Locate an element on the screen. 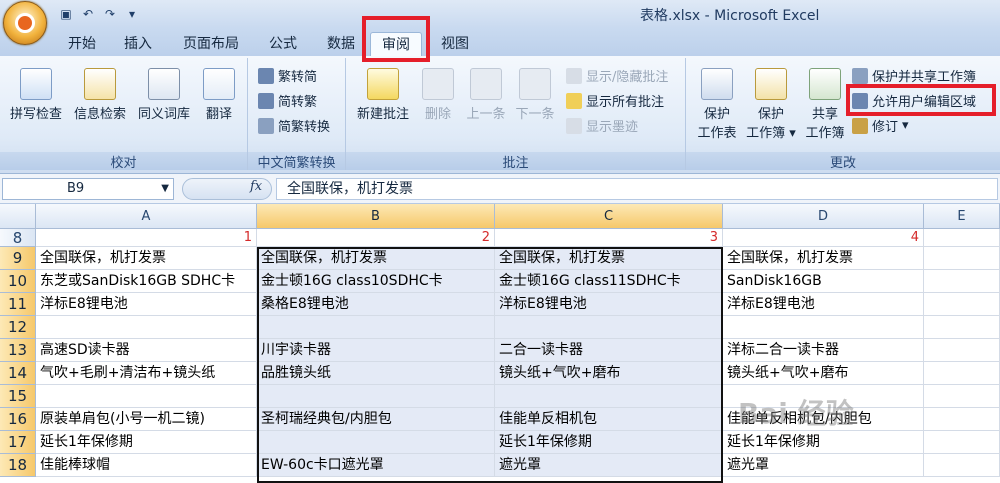 The height and width of the screenshot is (483, 1000). share-workbook-button: 共享 工作簿 is located at coordinates (825, 104).